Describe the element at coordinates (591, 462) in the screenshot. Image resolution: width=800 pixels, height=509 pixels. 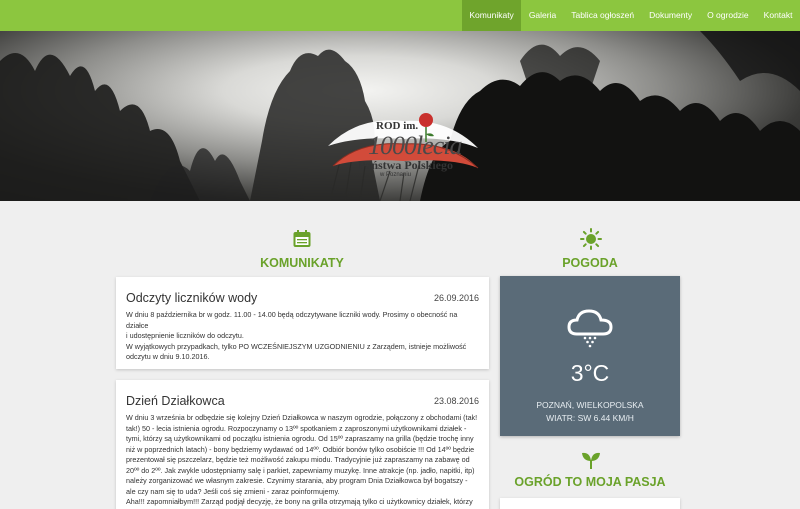
I see `sprout-icon` at that location.